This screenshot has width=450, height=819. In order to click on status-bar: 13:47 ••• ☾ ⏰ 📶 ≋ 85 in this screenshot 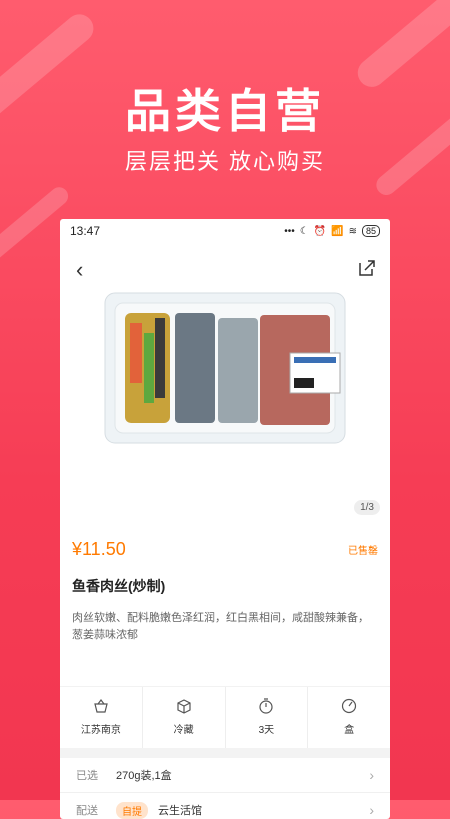, I will do `click(225, 231)`.